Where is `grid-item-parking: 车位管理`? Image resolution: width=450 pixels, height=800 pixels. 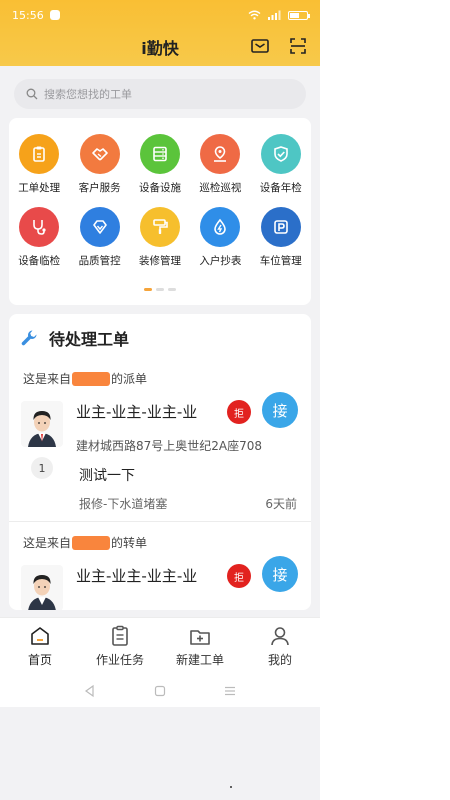 grid-item-parking: 车位管理 is located at coordinates (281, 237).